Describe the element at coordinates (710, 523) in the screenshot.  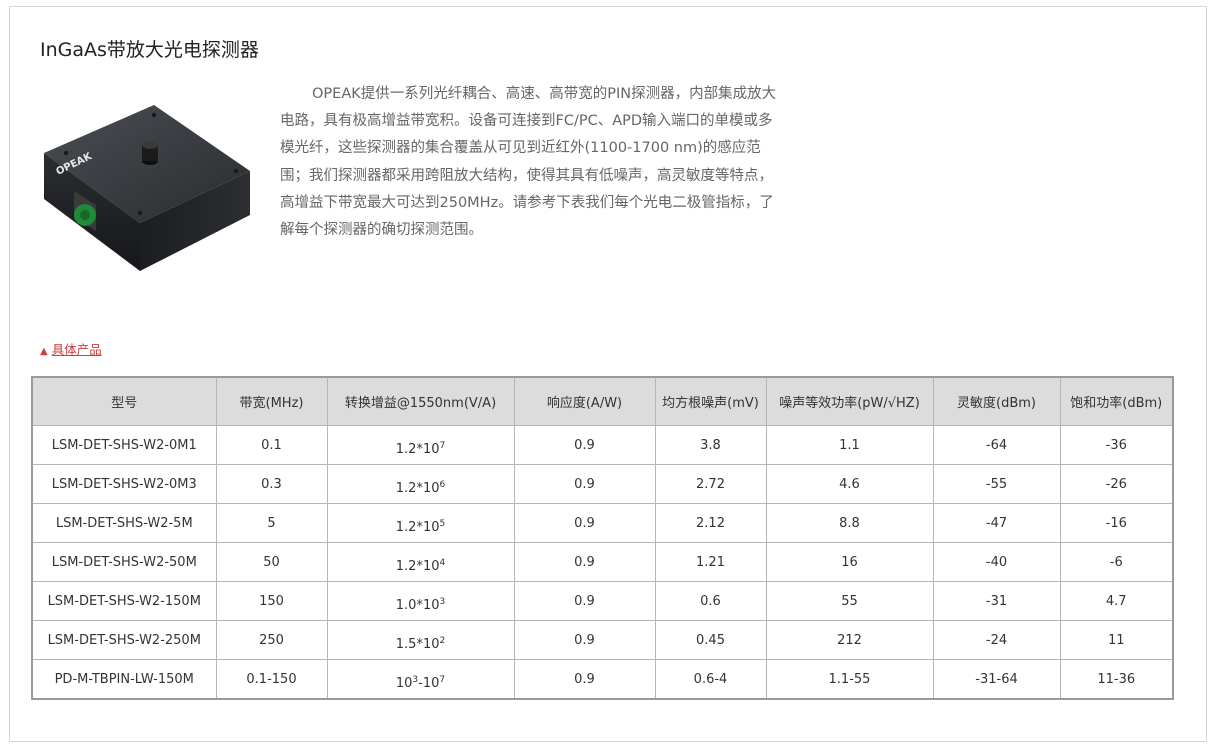
I see `cell-noise: 2.12` at that location.